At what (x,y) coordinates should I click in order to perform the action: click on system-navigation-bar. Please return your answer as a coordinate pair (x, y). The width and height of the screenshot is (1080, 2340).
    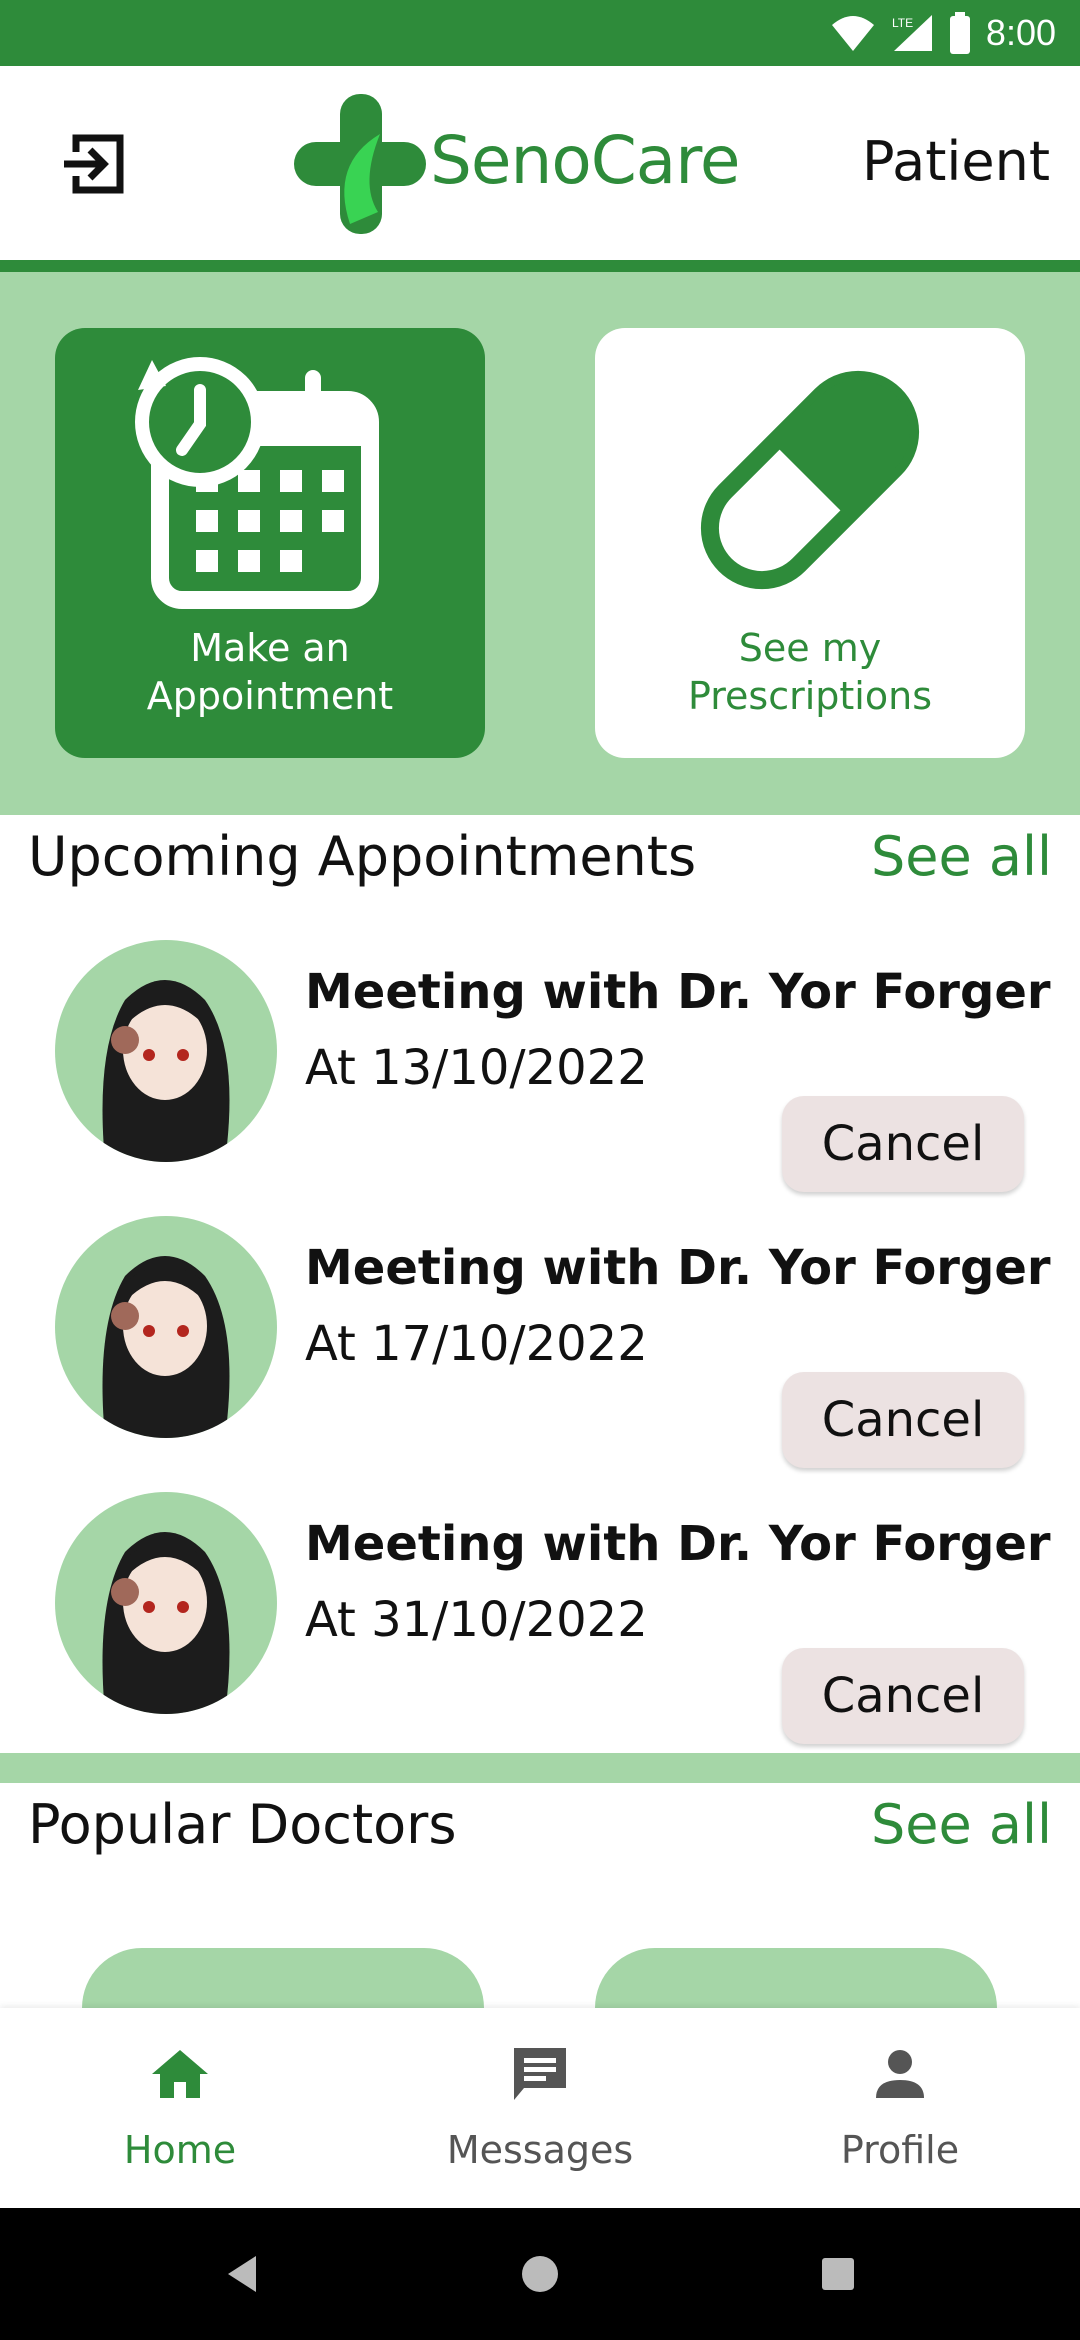
    Looking at the image, I should click on (540, 2274).